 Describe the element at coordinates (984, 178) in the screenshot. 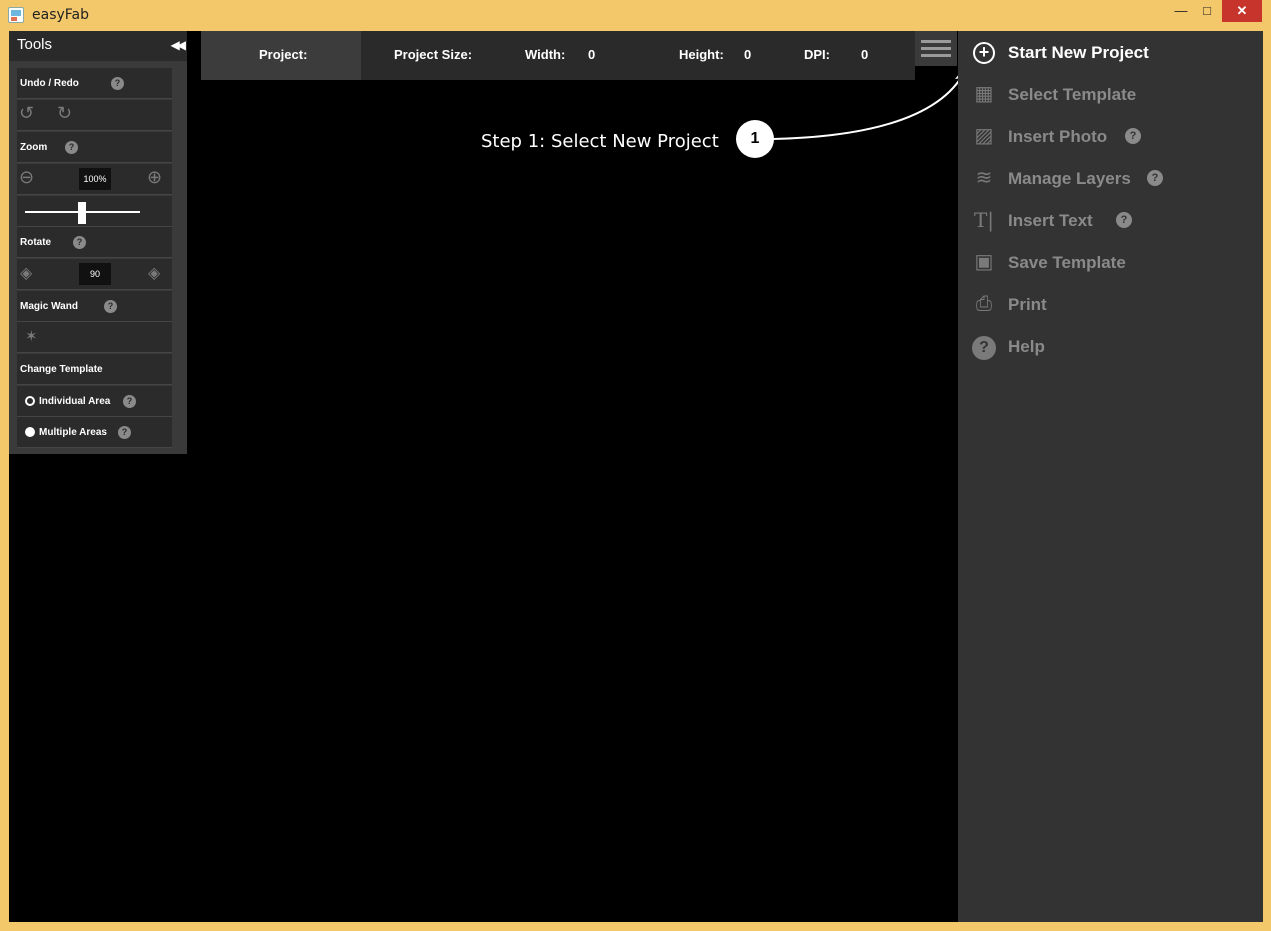

I see `layers-icon: ≋` at that location.